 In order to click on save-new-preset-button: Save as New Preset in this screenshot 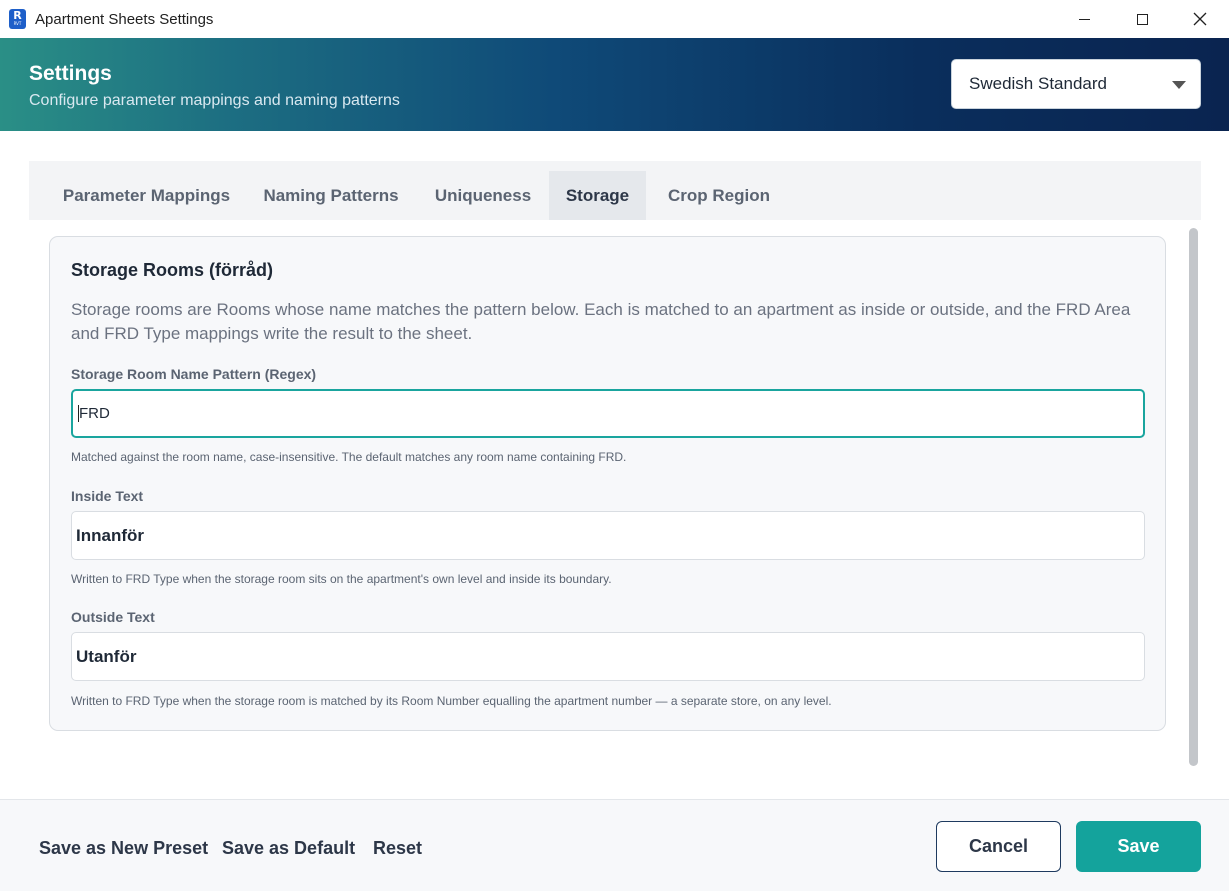, I will do `click(123, 848)`.